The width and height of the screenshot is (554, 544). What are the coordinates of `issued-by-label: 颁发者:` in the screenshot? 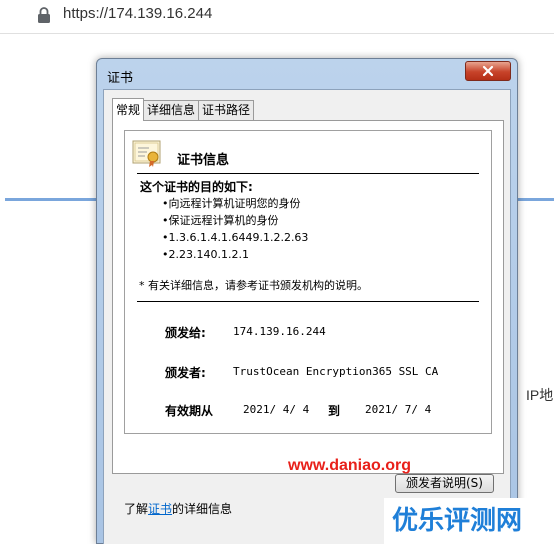 It's located at (185, 373).